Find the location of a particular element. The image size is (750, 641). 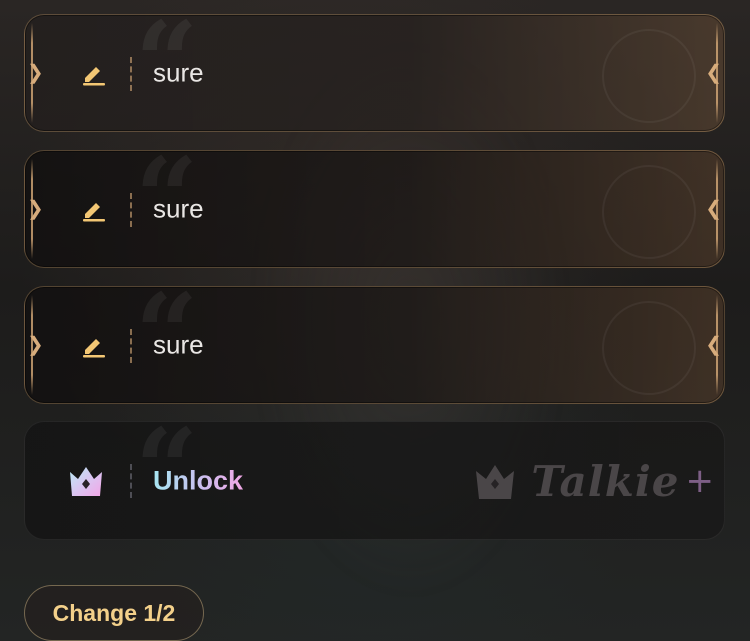

unlock-divider is located at coordinates (131, 481).